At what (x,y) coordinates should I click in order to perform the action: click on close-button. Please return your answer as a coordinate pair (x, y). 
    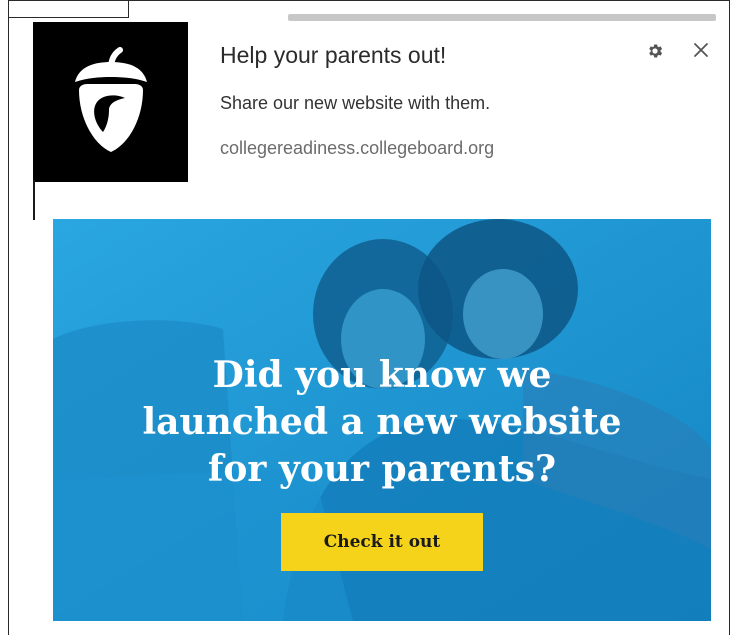
    Looking at the image, I should click on (701, 50).